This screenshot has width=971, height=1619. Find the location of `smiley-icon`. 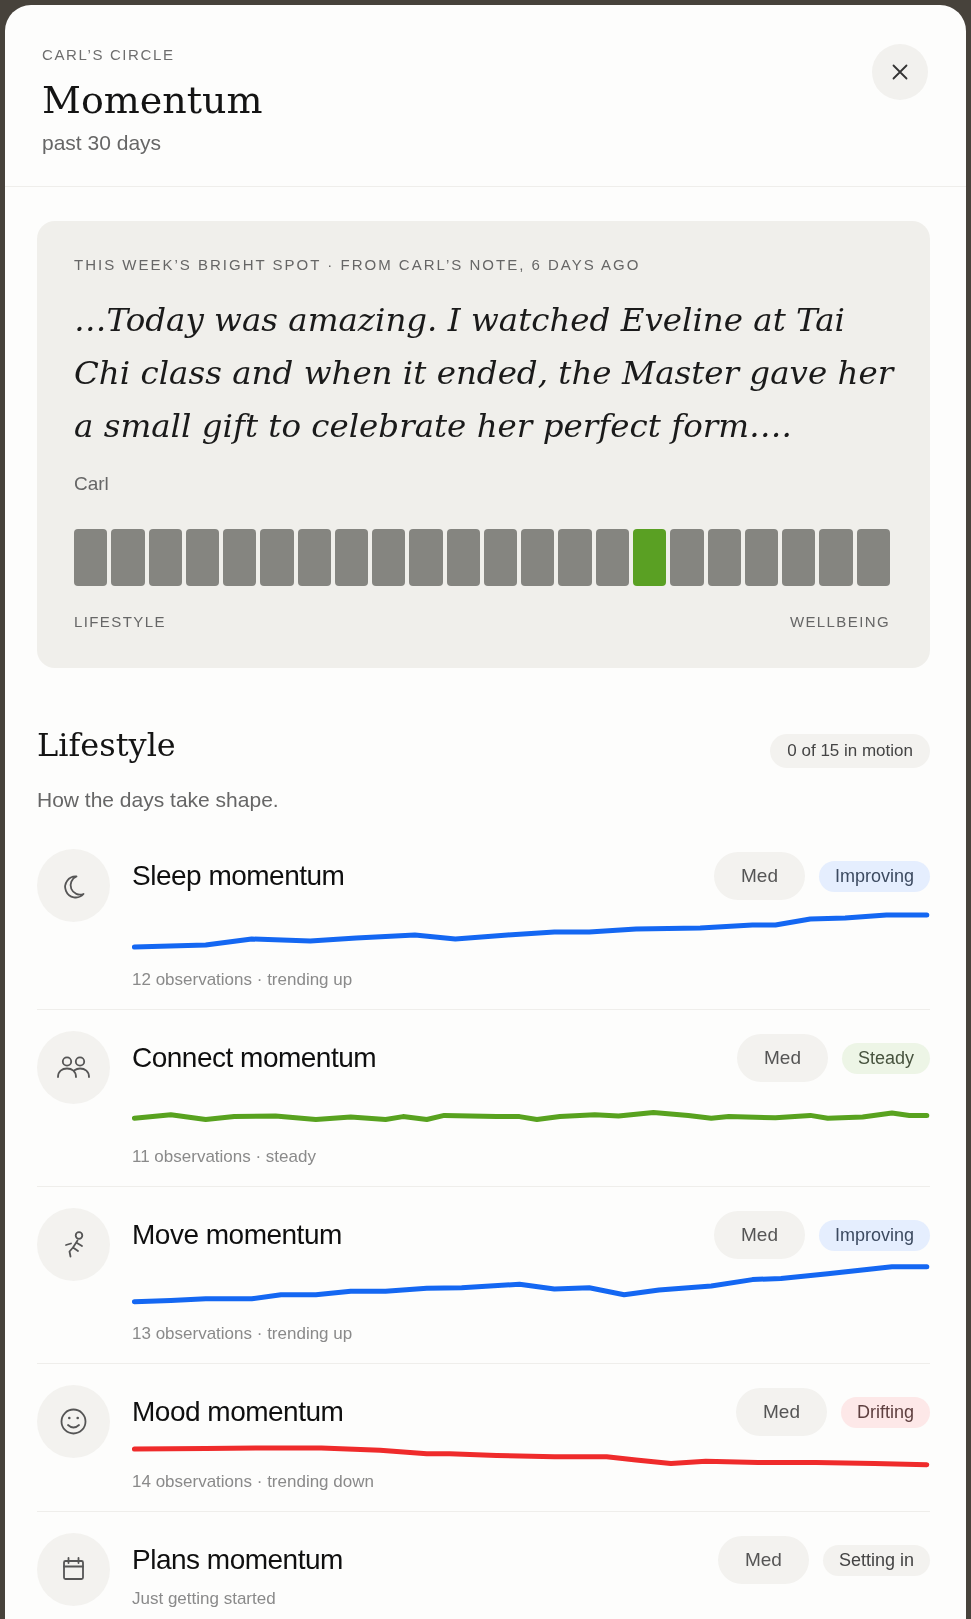

smiley-icon is located at coordinates (73, 1421).